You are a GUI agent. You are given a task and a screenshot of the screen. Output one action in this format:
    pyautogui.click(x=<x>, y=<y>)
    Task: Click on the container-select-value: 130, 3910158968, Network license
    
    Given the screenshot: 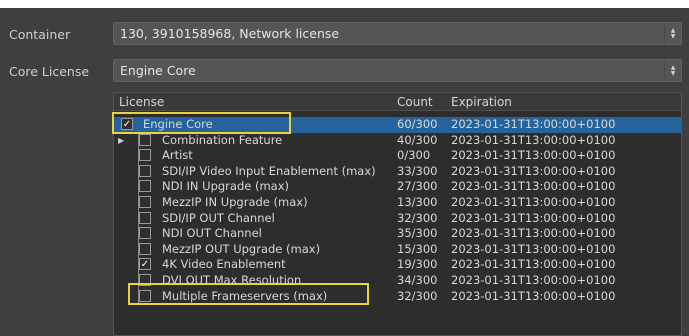 What is the action you would take?
    pyautogui.click(x=230, y=33)
    